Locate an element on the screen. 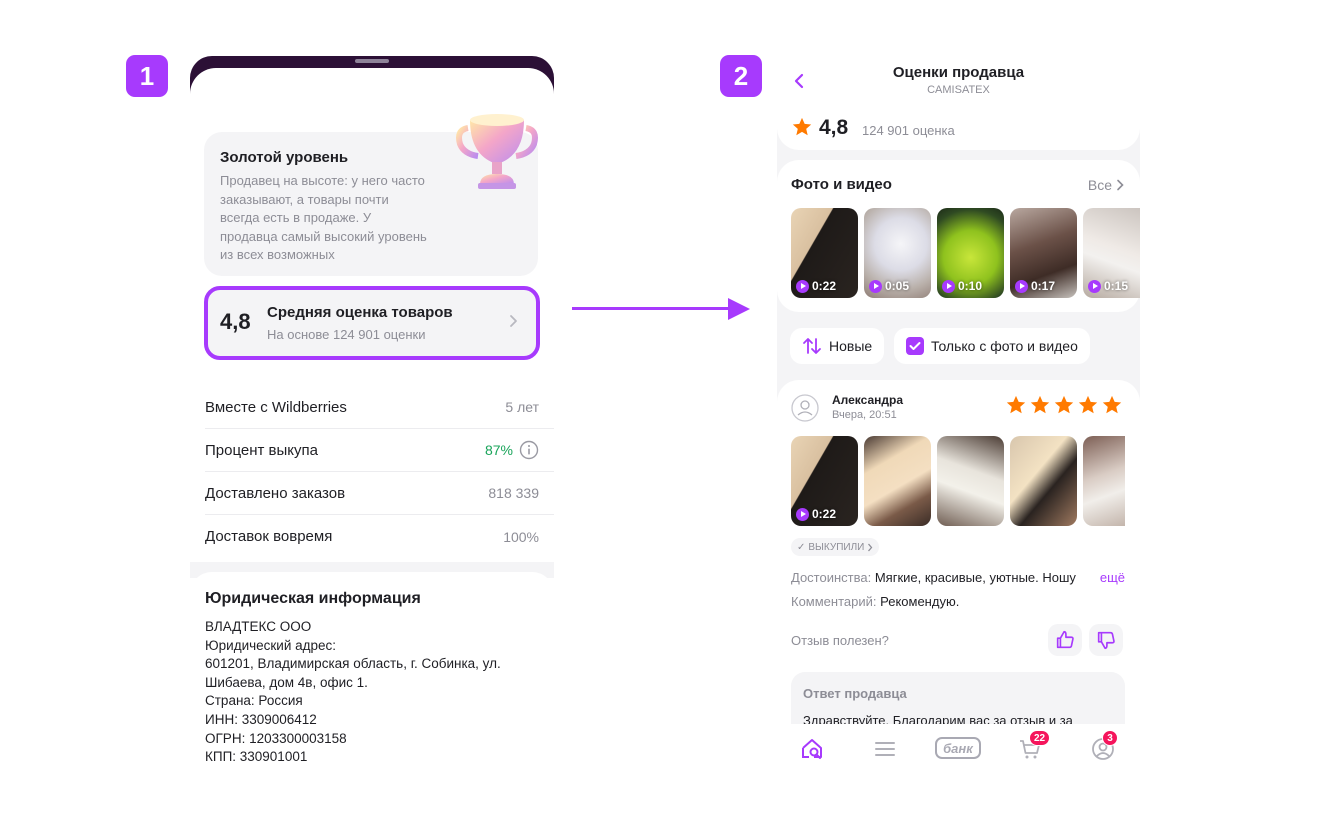  media-thumbnail: 0:22 is located at coordinates (824, 253).